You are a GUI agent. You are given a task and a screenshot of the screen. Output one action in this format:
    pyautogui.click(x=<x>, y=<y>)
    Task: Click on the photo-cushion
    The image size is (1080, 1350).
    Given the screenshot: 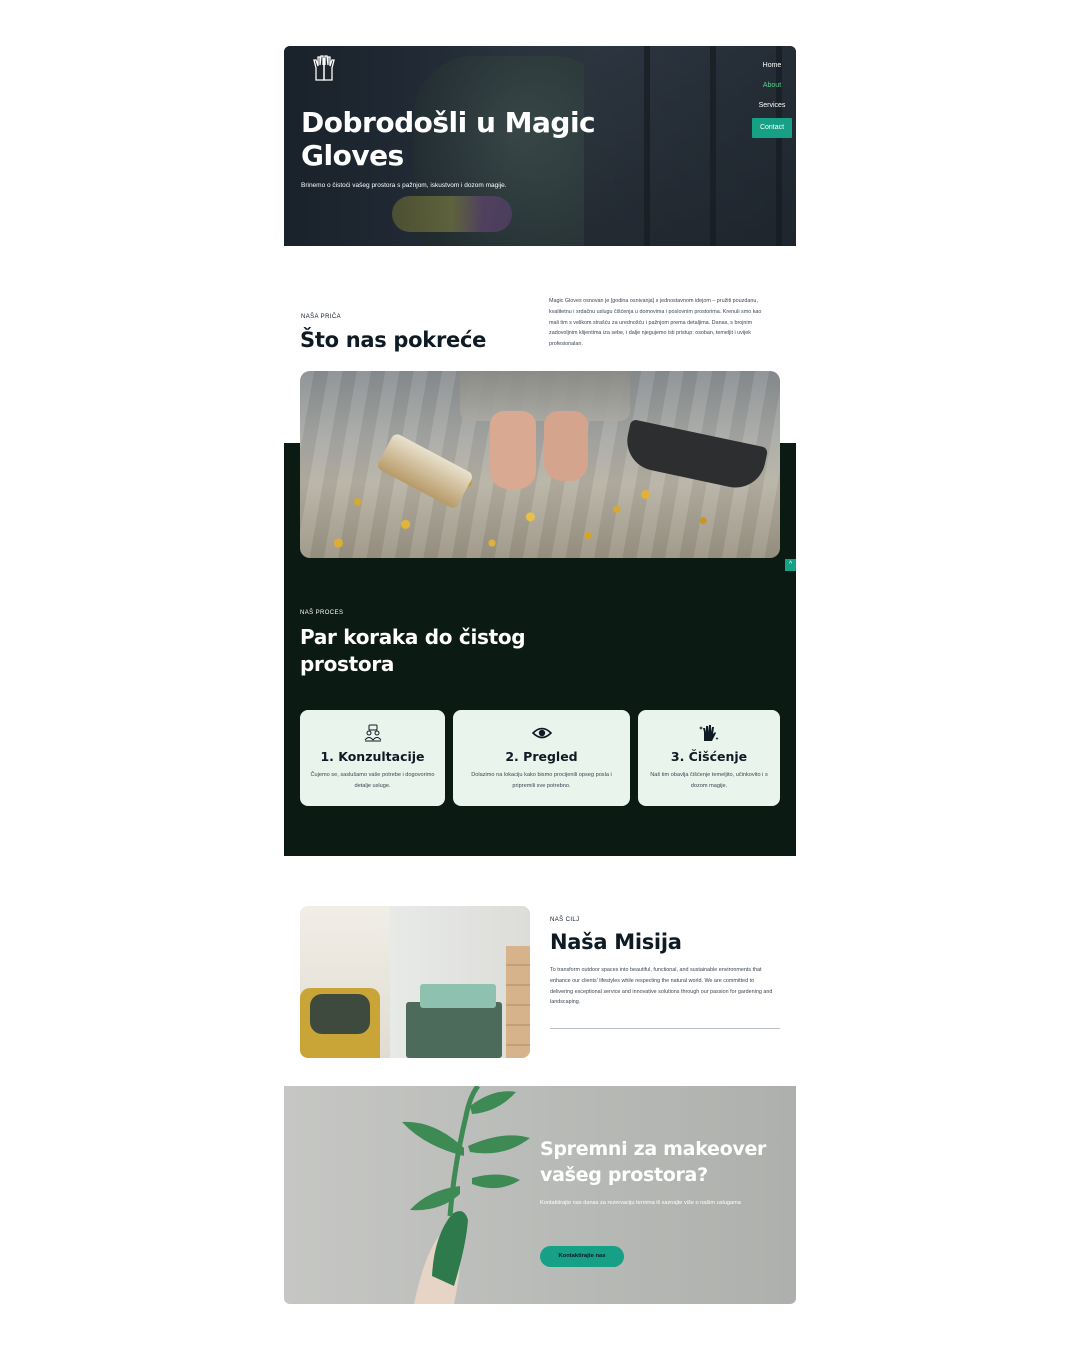 What is the action you would take?
    pyautogui.click(x=340, y=1014)
    